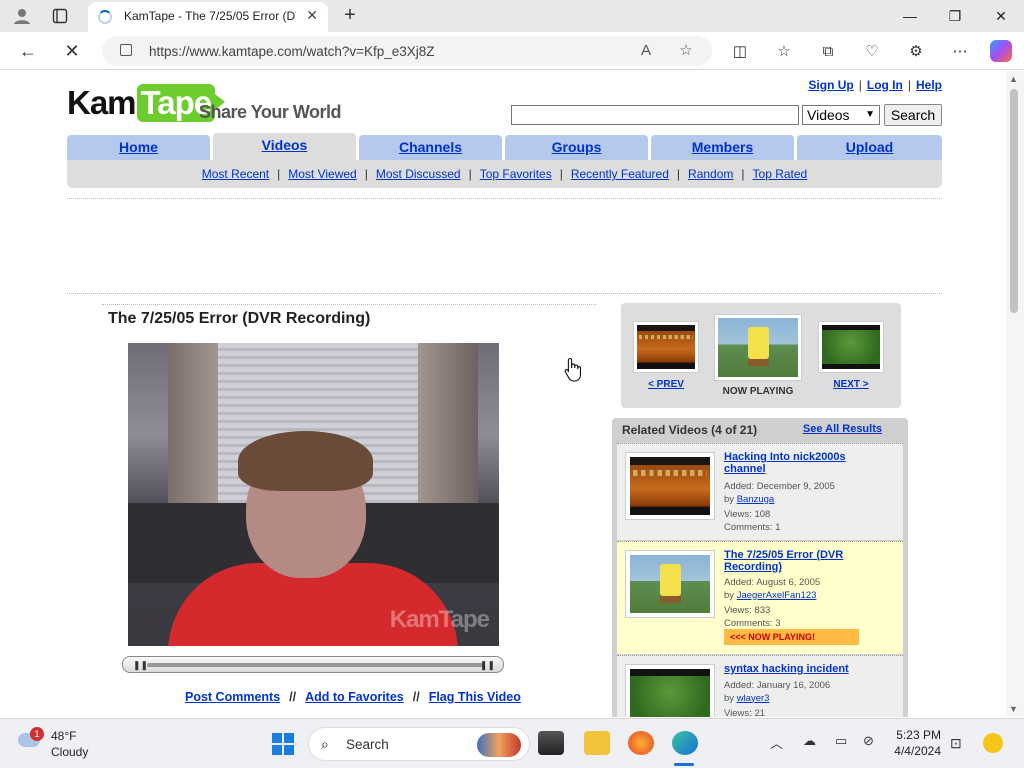 Image resolution: width=1024 pixels, height=768 pixels. What do you see at coordinates (666, 384) in the screenshot?
I see `prev-link: < PREV` at bounding box center [666, 384].